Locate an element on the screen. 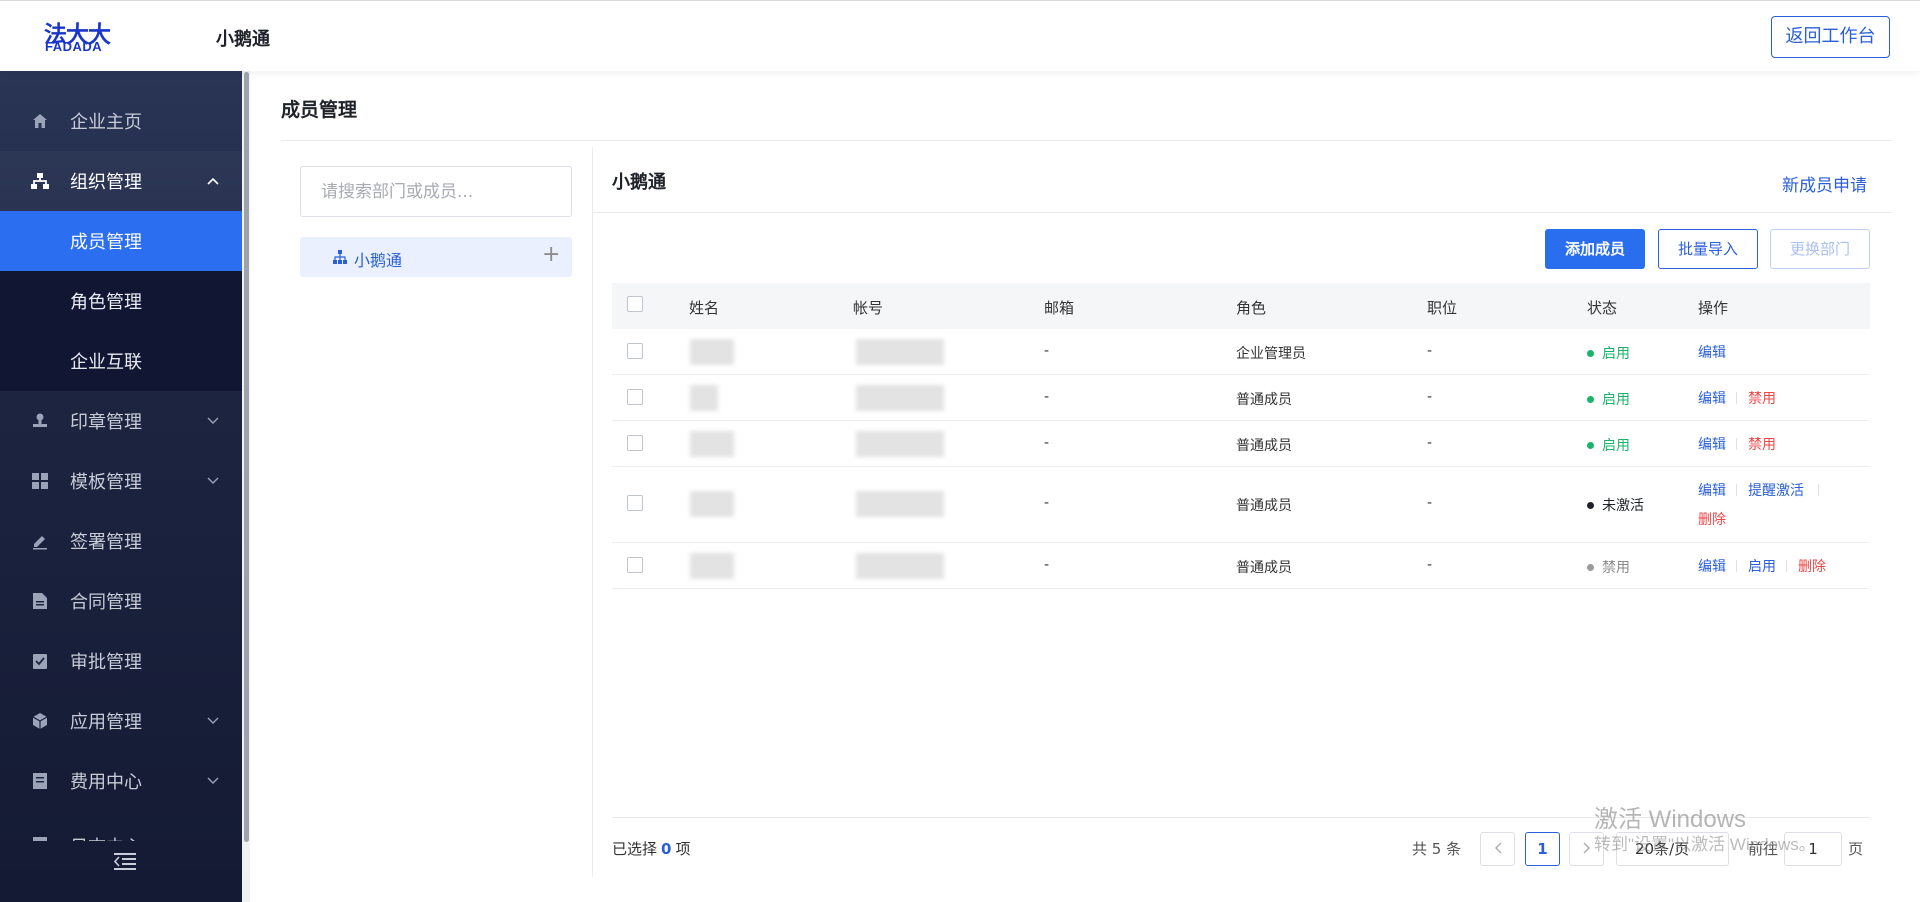  column-header-actions: 操作 is located at coordinates (1713, 308).